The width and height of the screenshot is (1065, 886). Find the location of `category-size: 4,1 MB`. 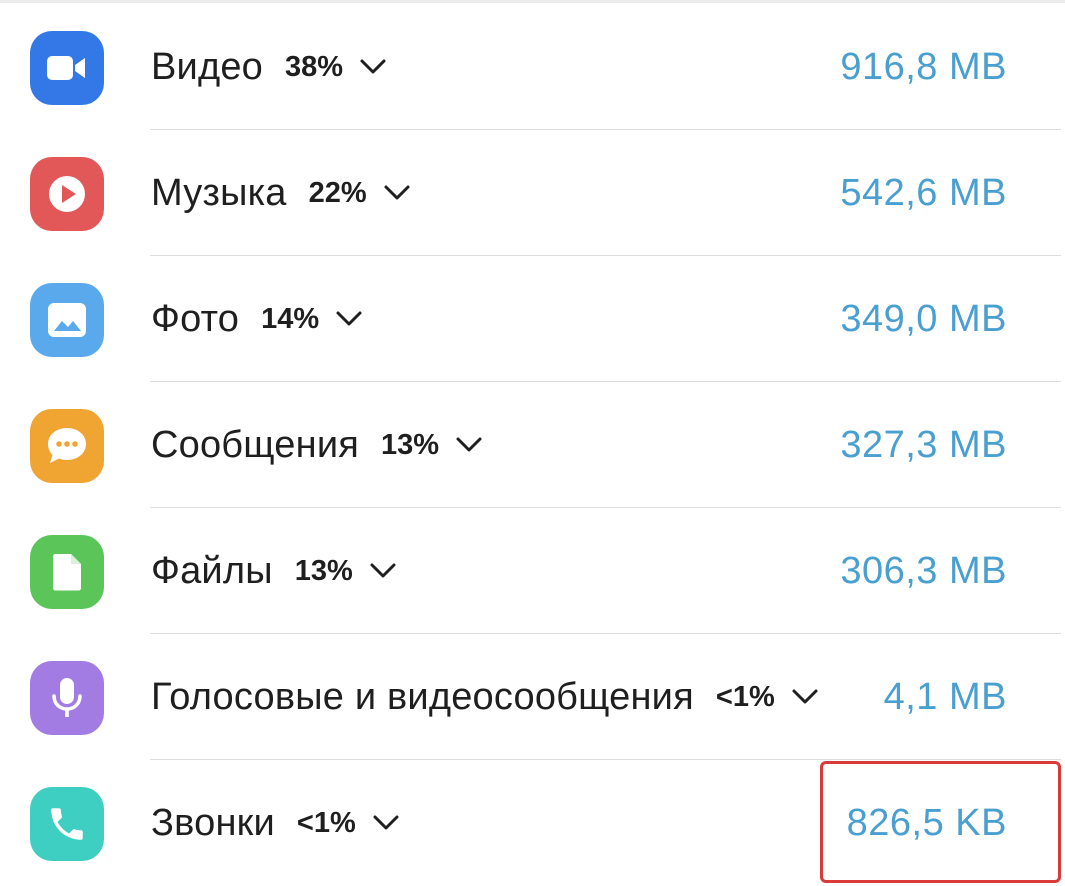

category-size: 4,1 MB is located at coordinates (945, 696).